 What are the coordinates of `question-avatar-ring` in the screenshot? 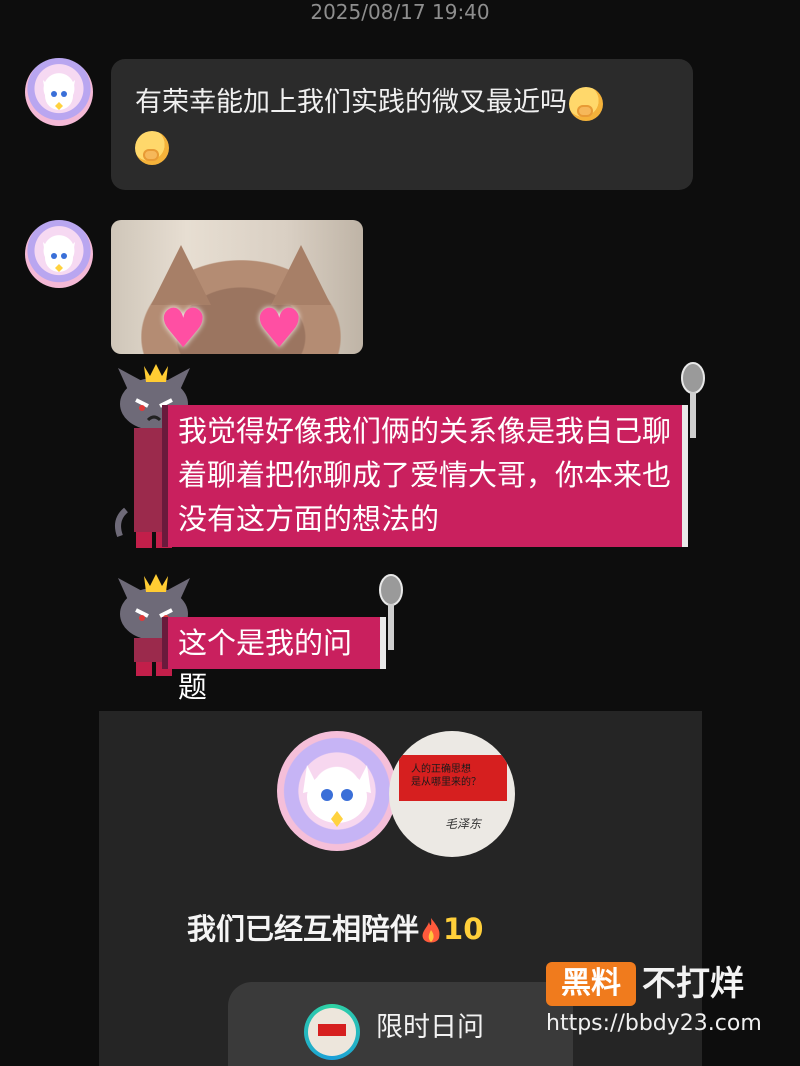 It's located at (332, 1032).